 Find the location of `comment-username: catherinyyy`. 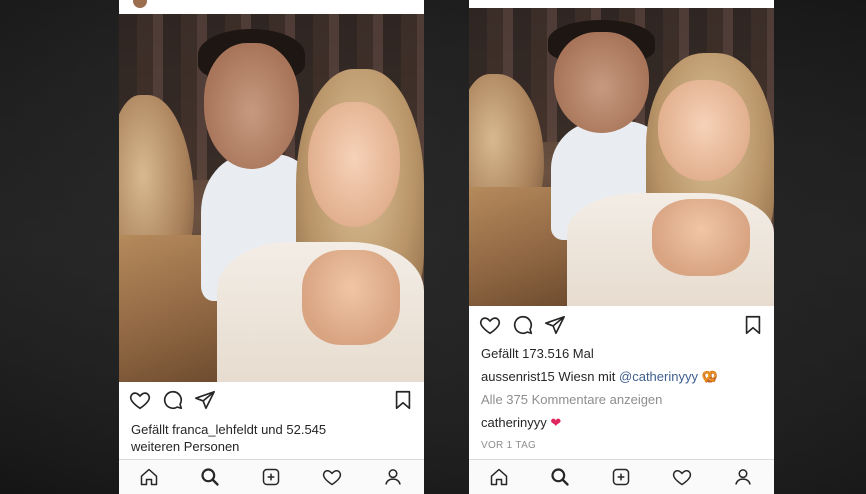

comment-username: catherinyyy is located at coordinates (514, 422).